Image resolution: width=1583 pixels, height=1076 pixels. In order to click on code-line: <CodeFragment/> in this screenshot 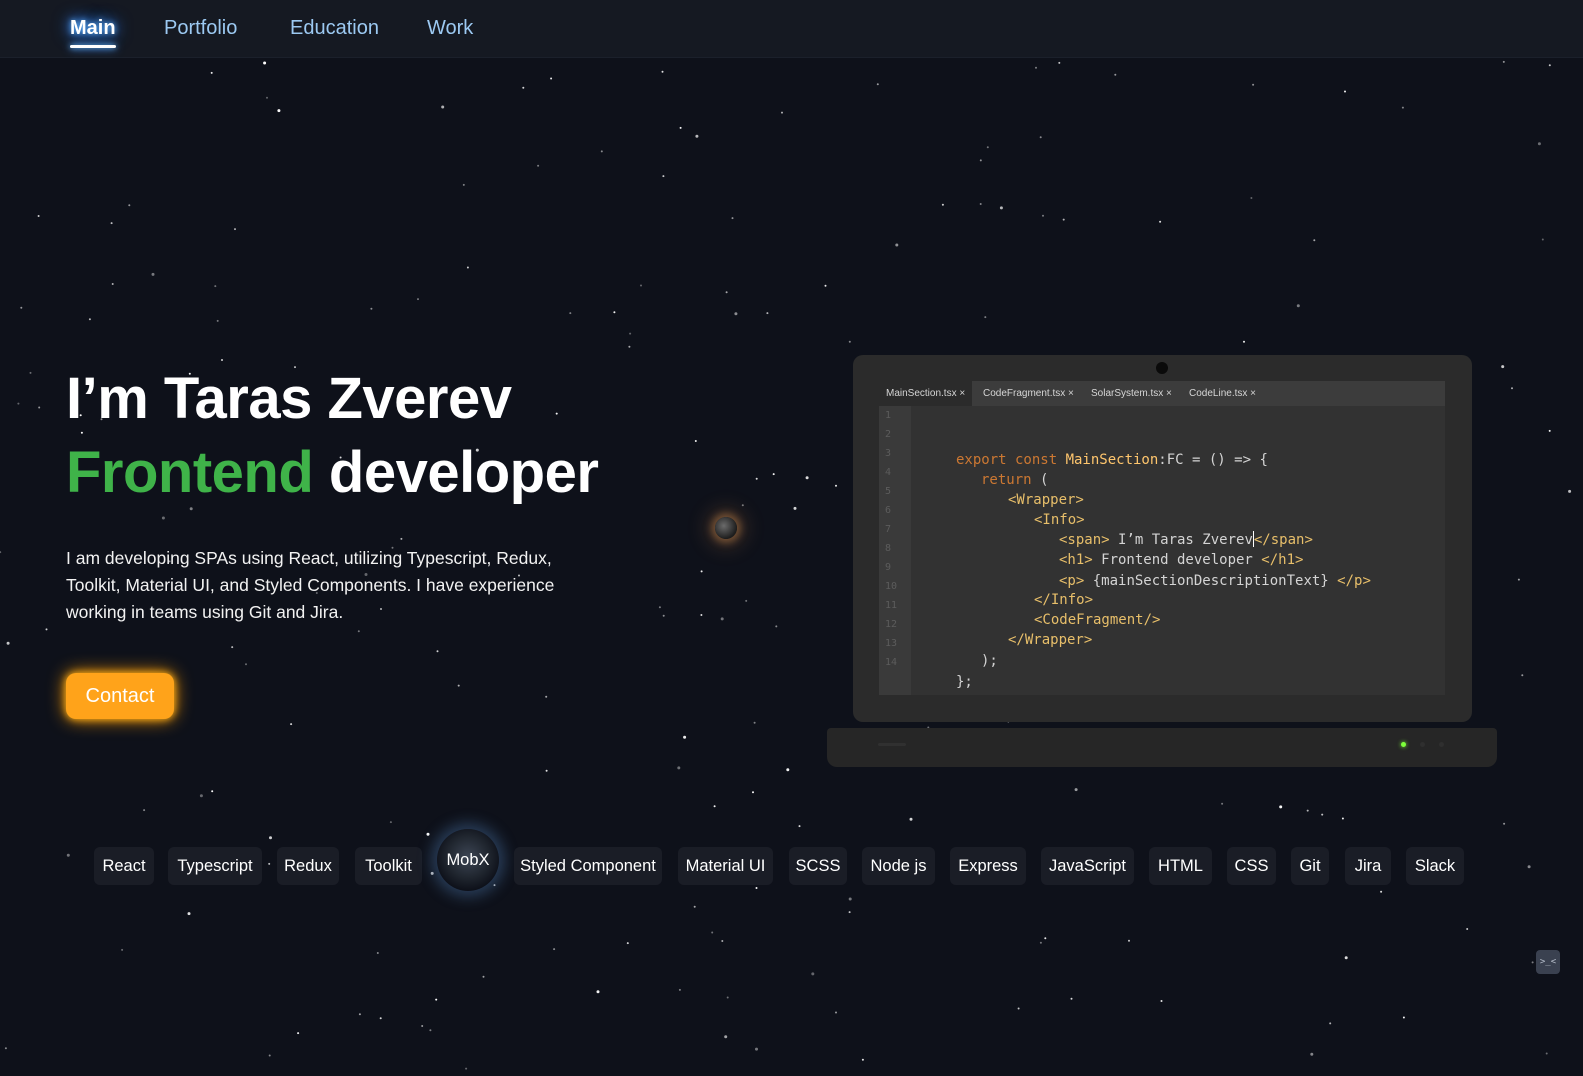, I will do `click(1097, 620)`.